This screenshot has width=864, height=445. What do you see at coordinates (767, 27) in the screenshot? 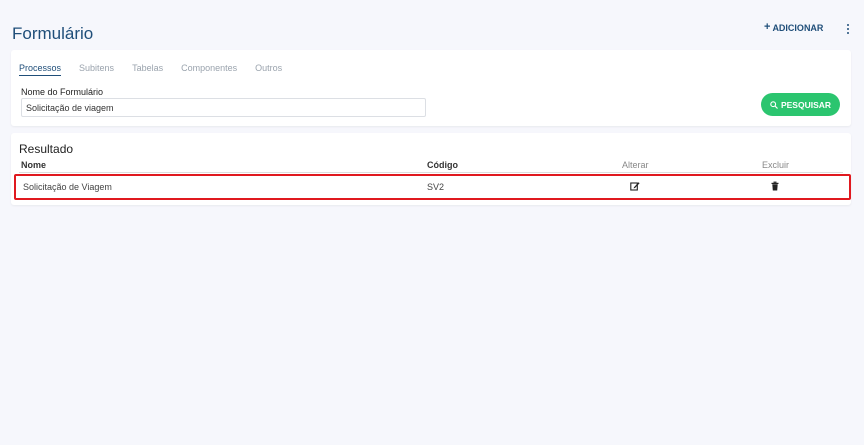
I see `plus-icon: +` at bounding box center [767, 27].